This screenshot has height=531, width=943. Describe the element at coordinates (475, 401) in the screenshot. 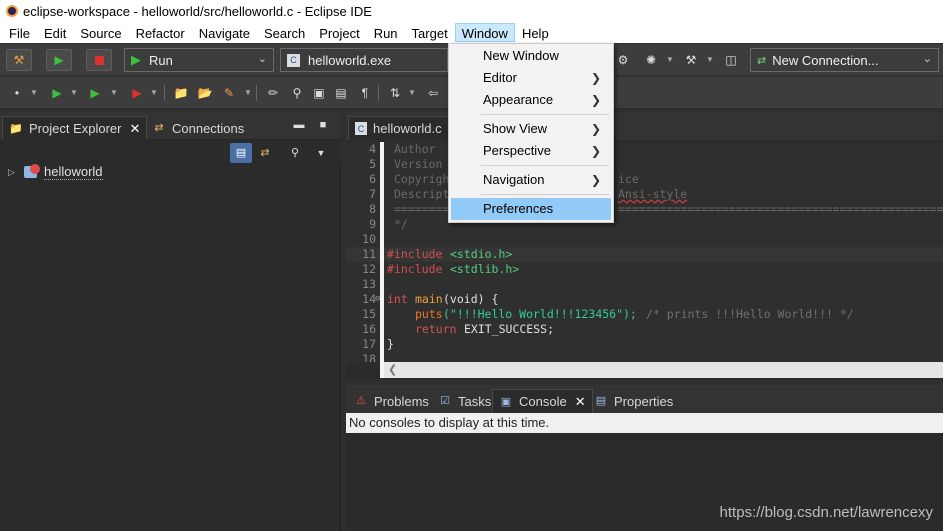

I see `tab-tasks-label: Tasks` at that location.